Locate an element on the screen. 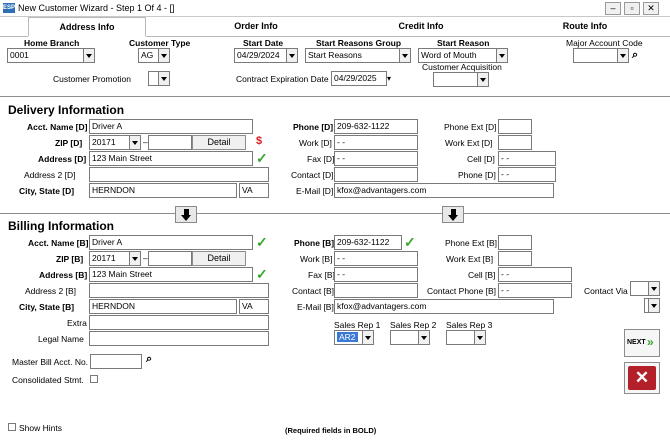  billing-city-state-label: City, State [B] is located at coordinates (47, 307).